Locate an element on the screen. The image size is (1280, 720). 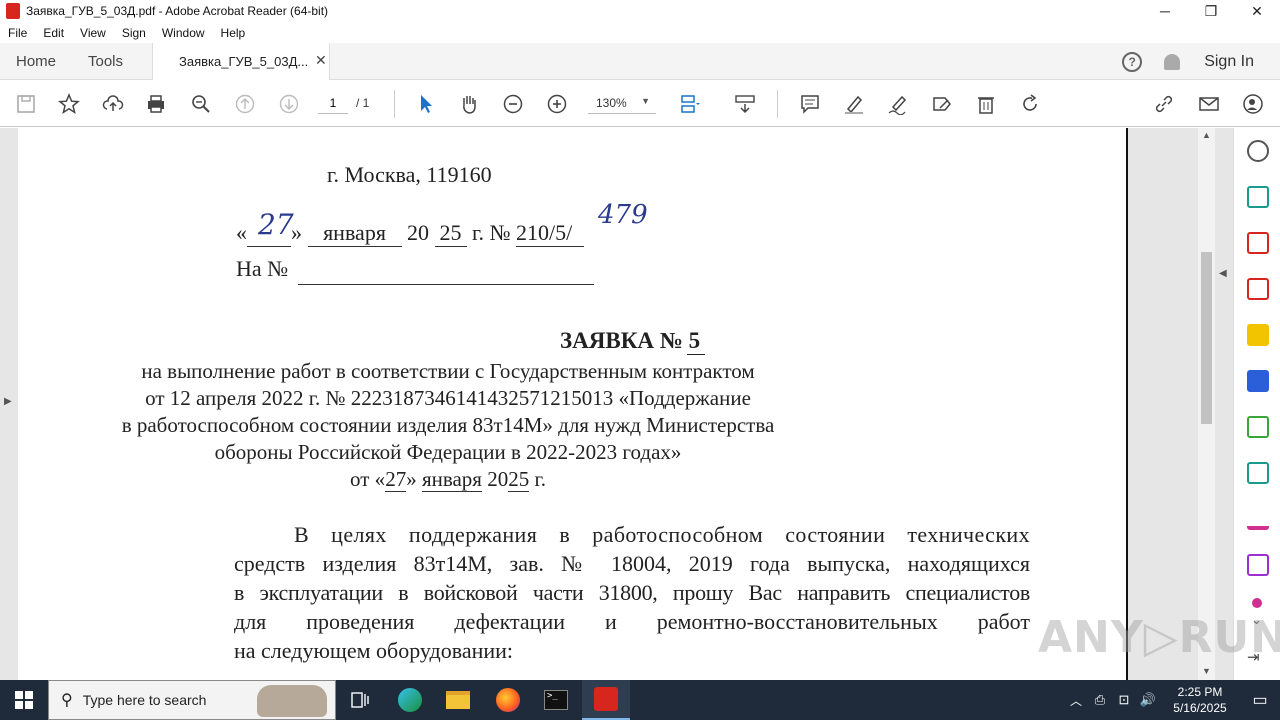
terminal-icon: >_ is located at coordinates (556, 700).